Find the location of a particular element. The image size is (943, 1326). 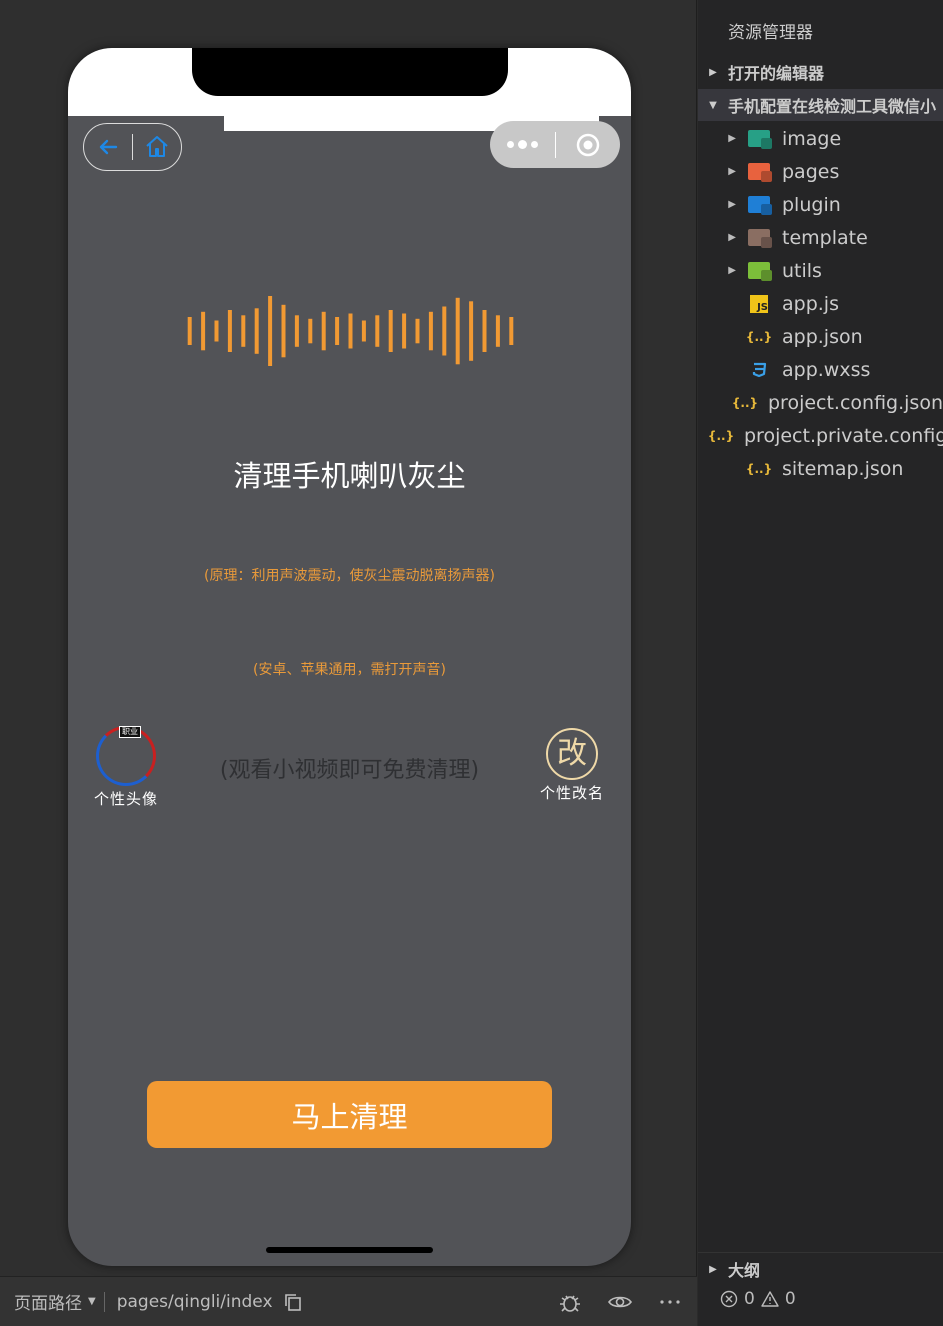

css-3-glyph is located at coordinates (759, 369).